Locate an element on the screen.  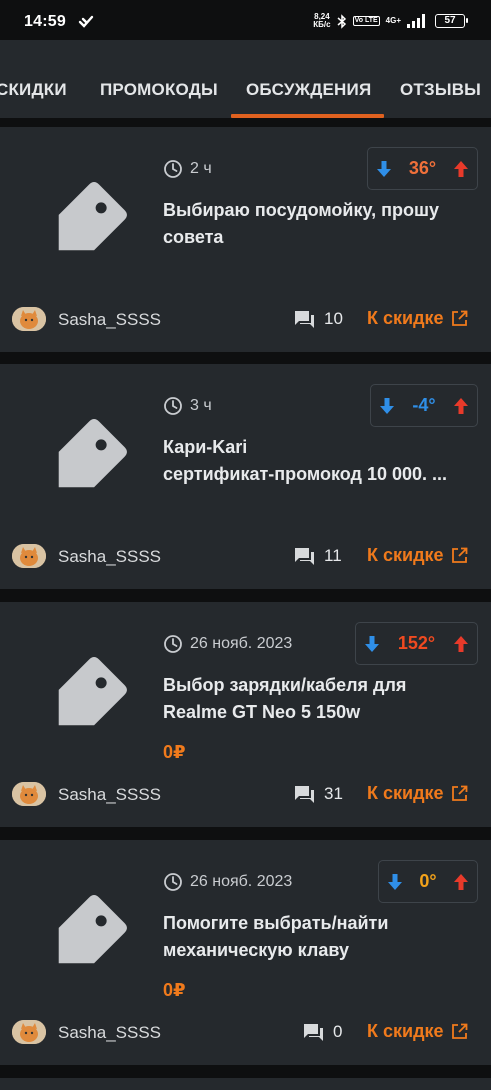
bluetooth-icon is located at coordinates (341, 21).